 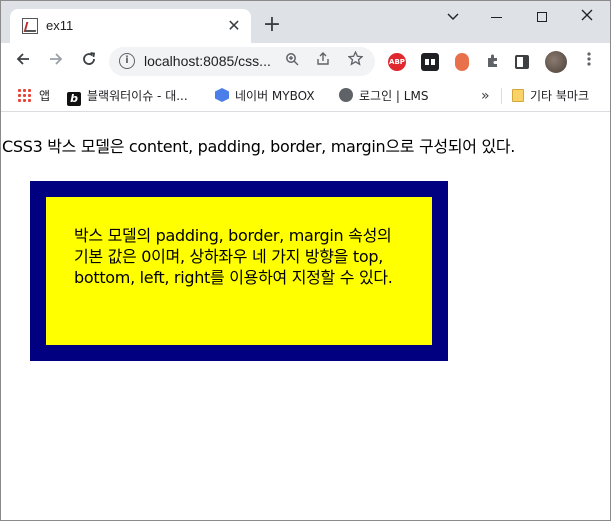 What do you see at coordinates (74, 99) in the screenshot?
I see `blackwater-icon: b` at bounding box center [74, 99].